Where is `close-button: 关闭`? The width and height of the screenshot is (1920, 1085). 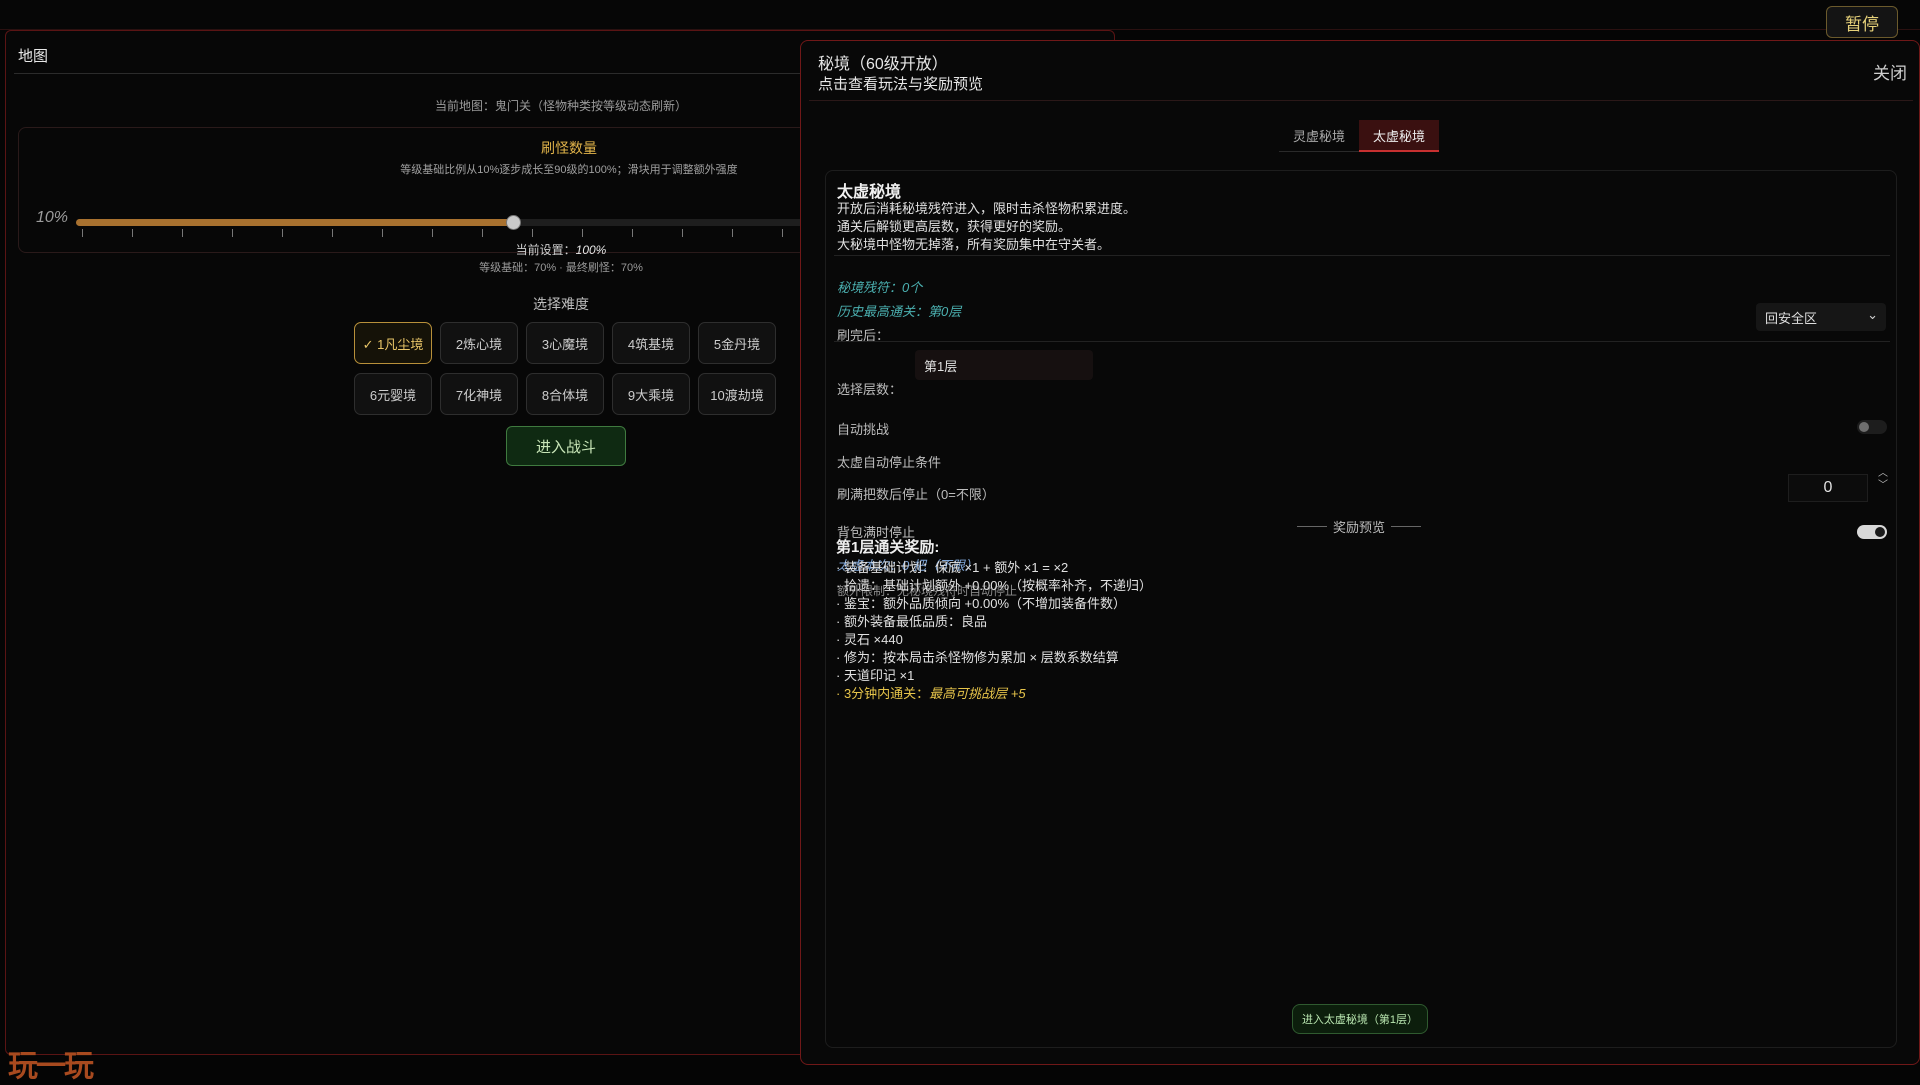
close-button: 关闭 is located at coordinates (1890, 71).